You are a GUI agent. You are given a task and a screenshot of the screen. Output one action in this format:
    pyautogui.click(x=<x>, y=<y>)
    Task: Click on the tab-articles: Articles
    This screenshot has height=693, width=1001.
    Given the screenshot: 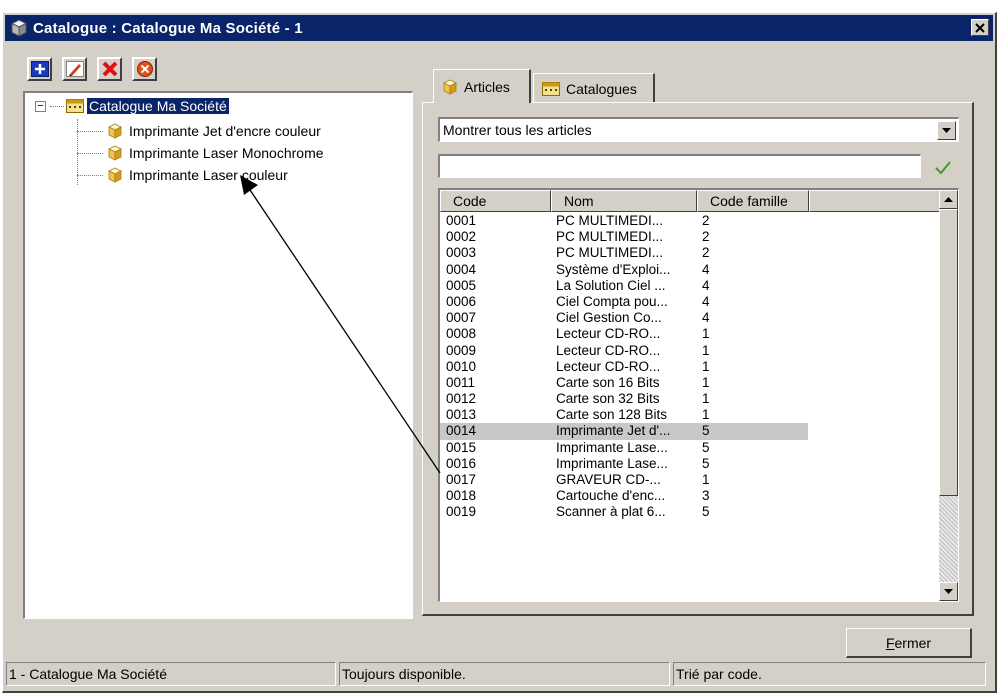 What is the action you would take?
    pyautogui.click(x=482, y=86)
    